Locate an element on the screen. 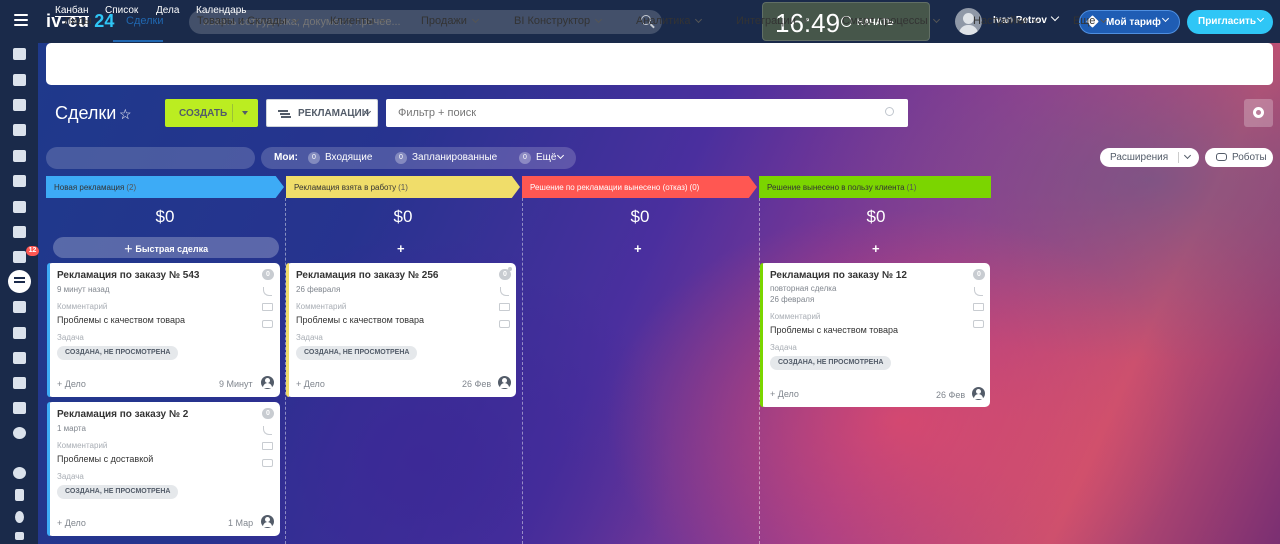 The height and width of the screenshot is (544, 1280). stage-header-new: Новая рекламация (2) is located at coordinates (165, 187).